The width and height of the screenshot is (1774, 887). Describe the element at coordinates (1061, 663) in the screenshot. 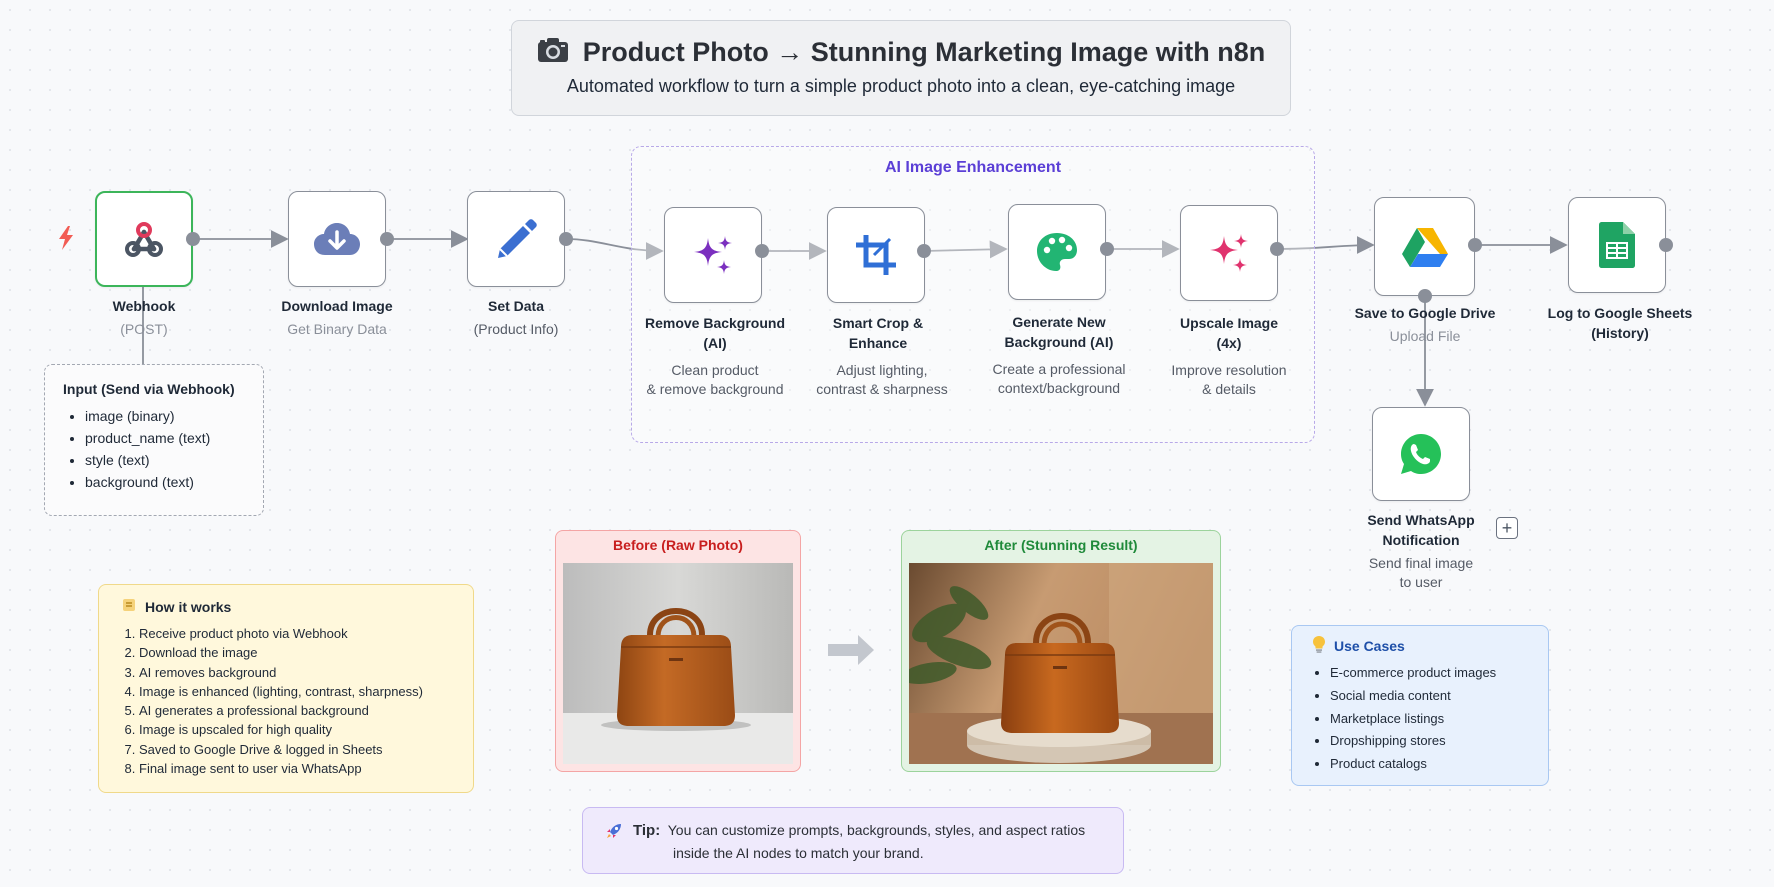

I see `after-photo` at that location.